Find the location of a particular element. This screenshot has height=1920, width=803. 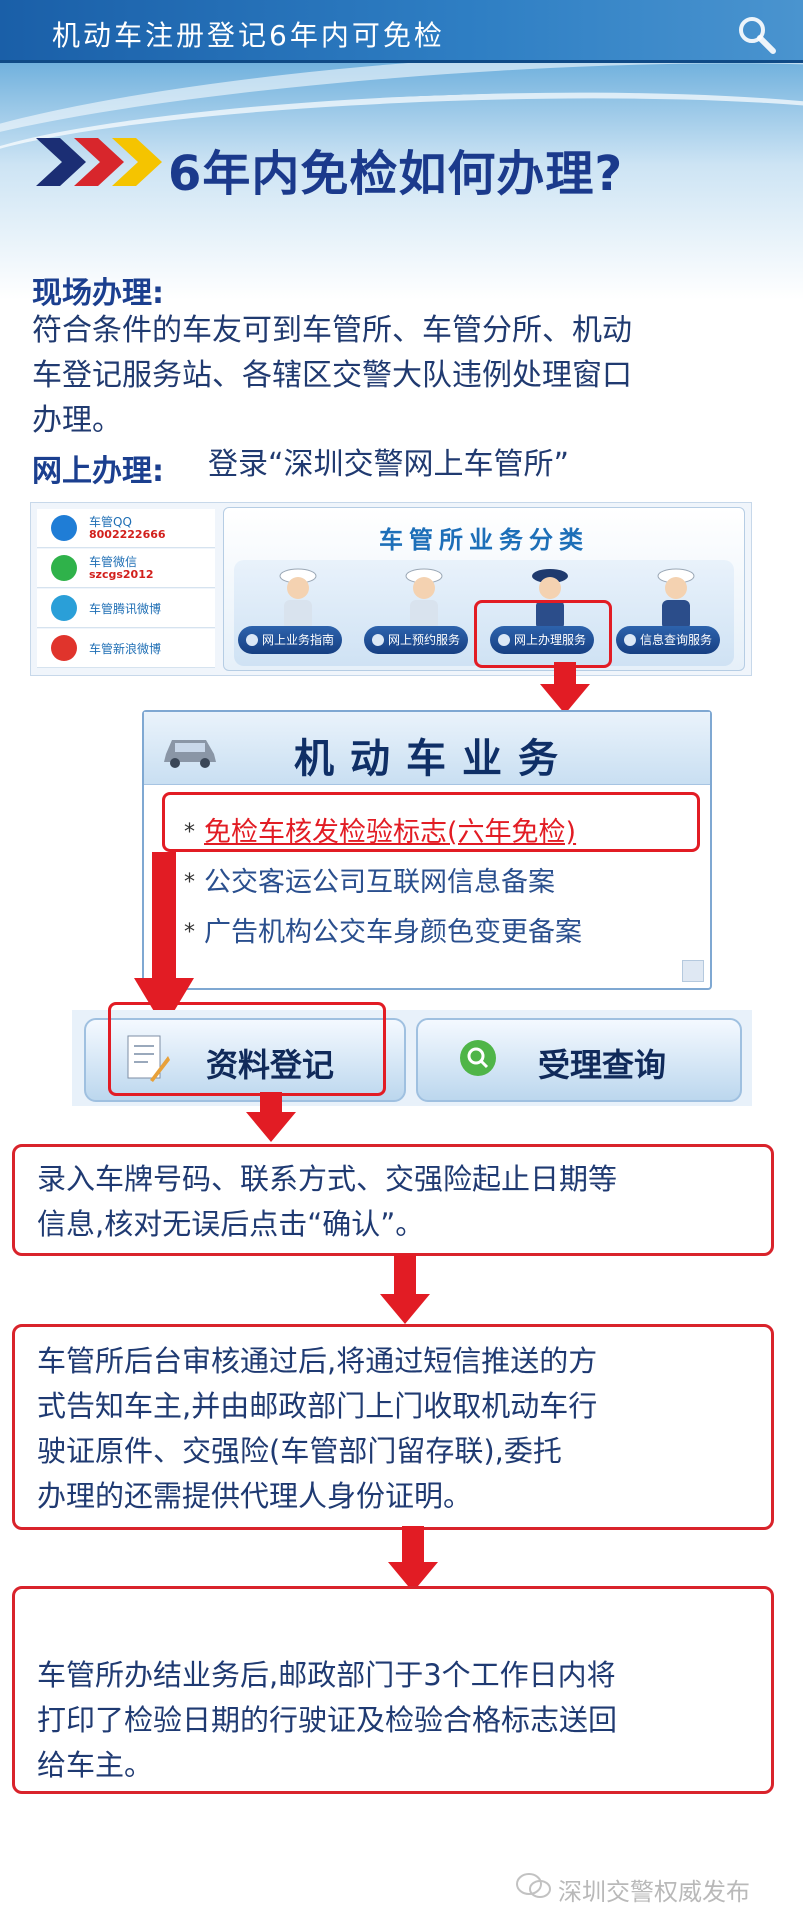

service-guide-button: 网上业务指南 is located at coordinates (290, 640).